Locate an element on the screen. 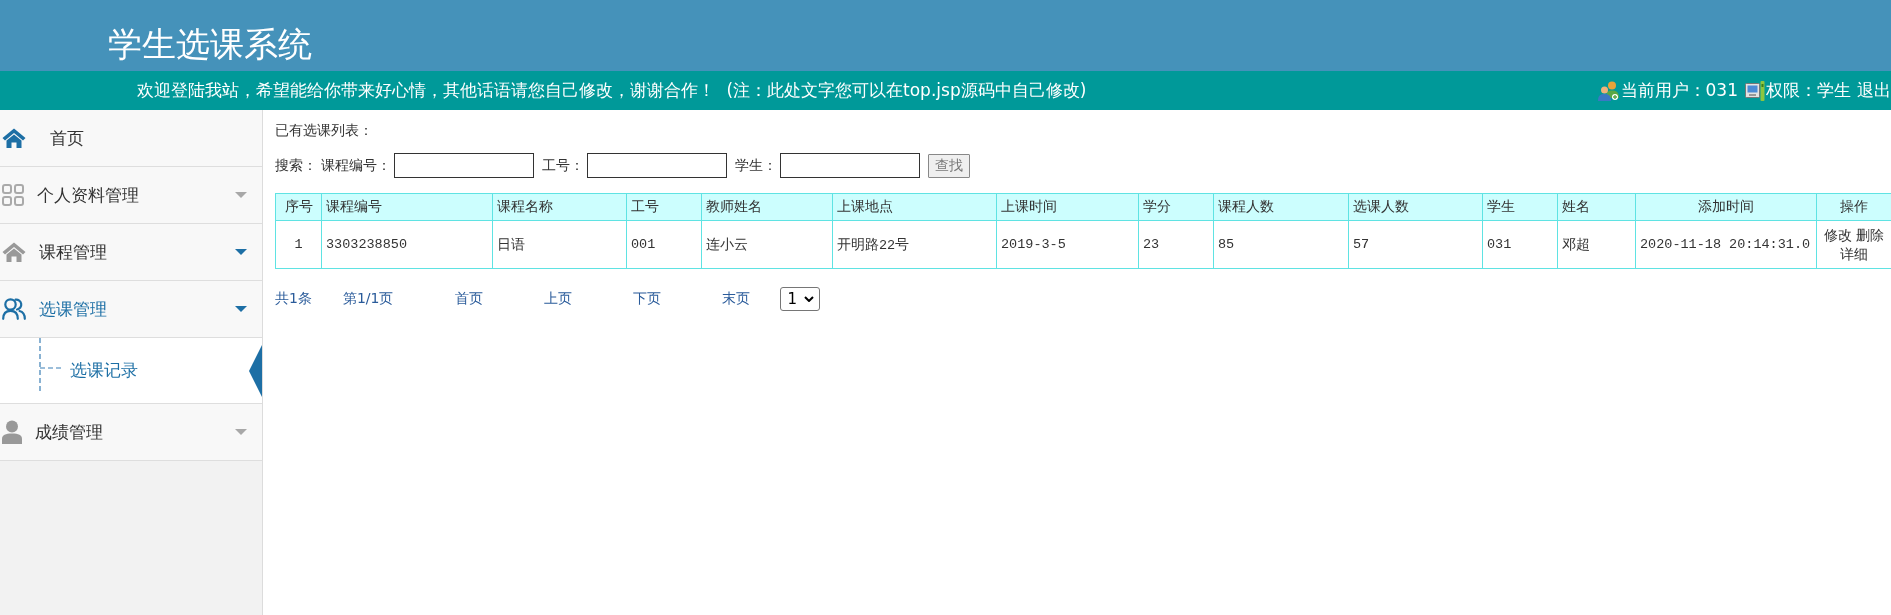 This screenshot has width=1891, height=615. monitor-icon is located at coordinates (1755, 90).